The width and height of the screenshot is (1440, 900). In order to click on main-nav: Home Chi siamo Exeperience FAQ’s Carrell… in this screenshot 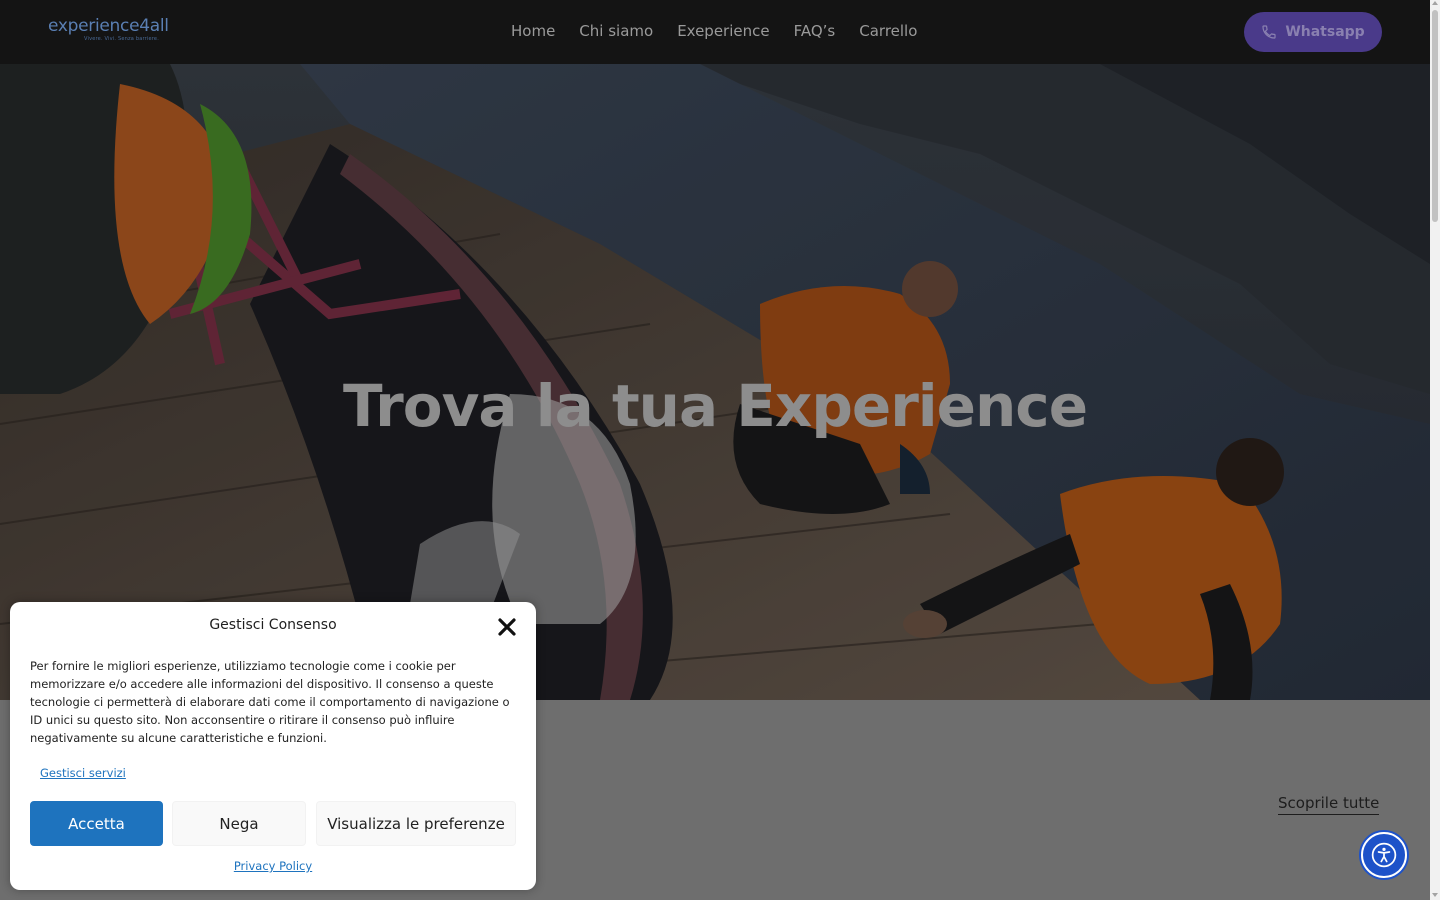, I will do `click(714, 31)`.